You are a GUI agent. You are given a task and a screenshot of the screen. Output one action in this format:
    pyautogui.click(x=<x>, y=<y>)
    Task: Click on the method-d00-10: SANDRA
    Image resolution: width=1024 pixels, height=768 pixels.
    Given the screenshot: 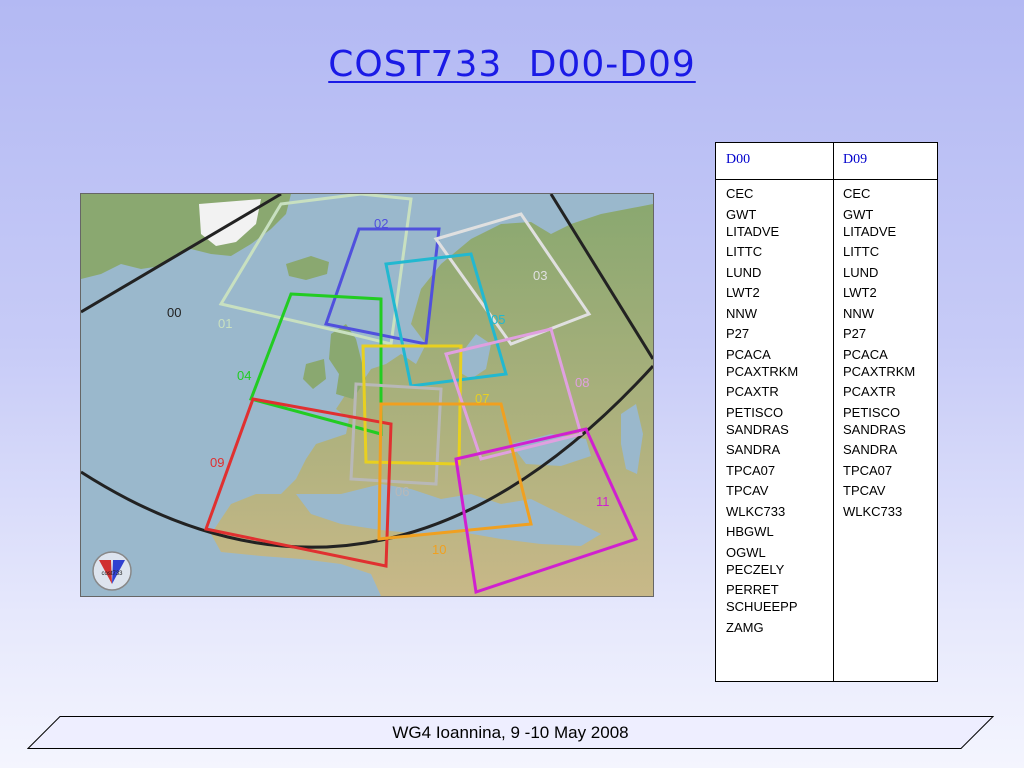 What is the action you would take?
    pyautogui.click(x=781, y=449)
    